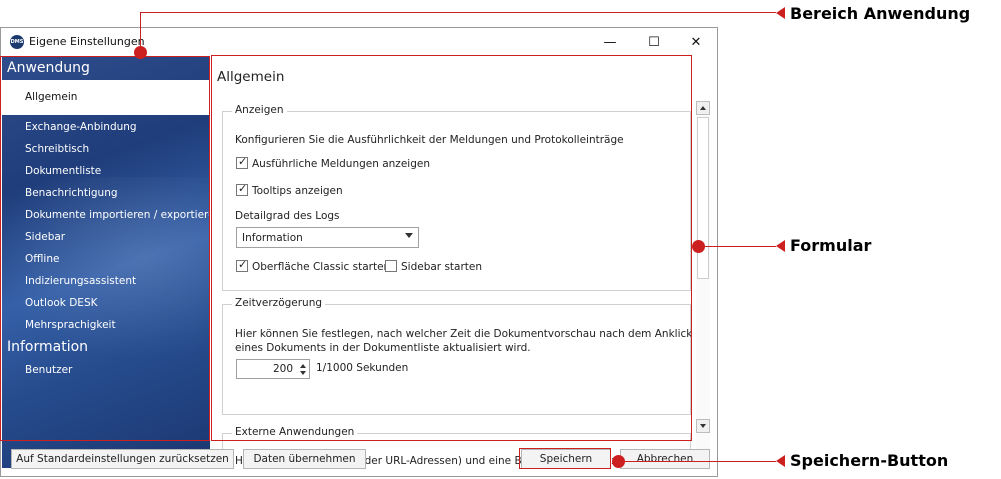 The width and height of the screenshot is (1001, 479). What do you see at coordinates (57, 149) in the screenshot?
I see `sidebar-item-schreibtisch: Schreibtisch` at bounding box center [57, 149].